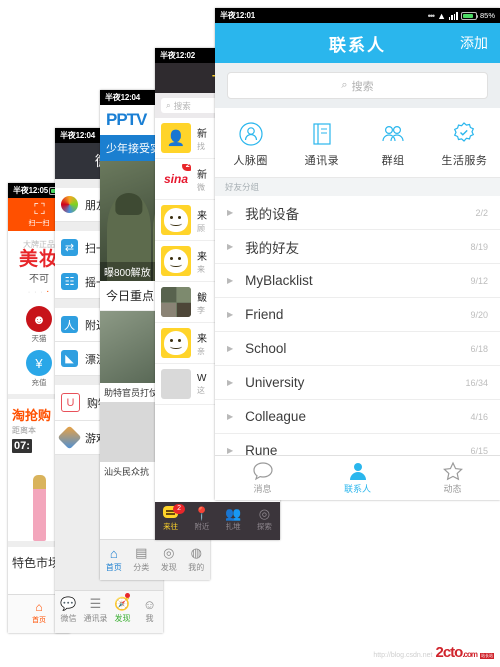  Describe the element at coordinates (201, 228) in the screenshot. I see `item-sub: 顾` at that location.